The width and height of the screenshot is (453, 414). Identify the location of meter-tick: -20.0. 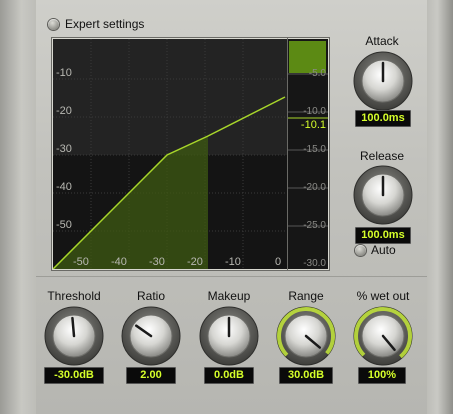
(314, 187).